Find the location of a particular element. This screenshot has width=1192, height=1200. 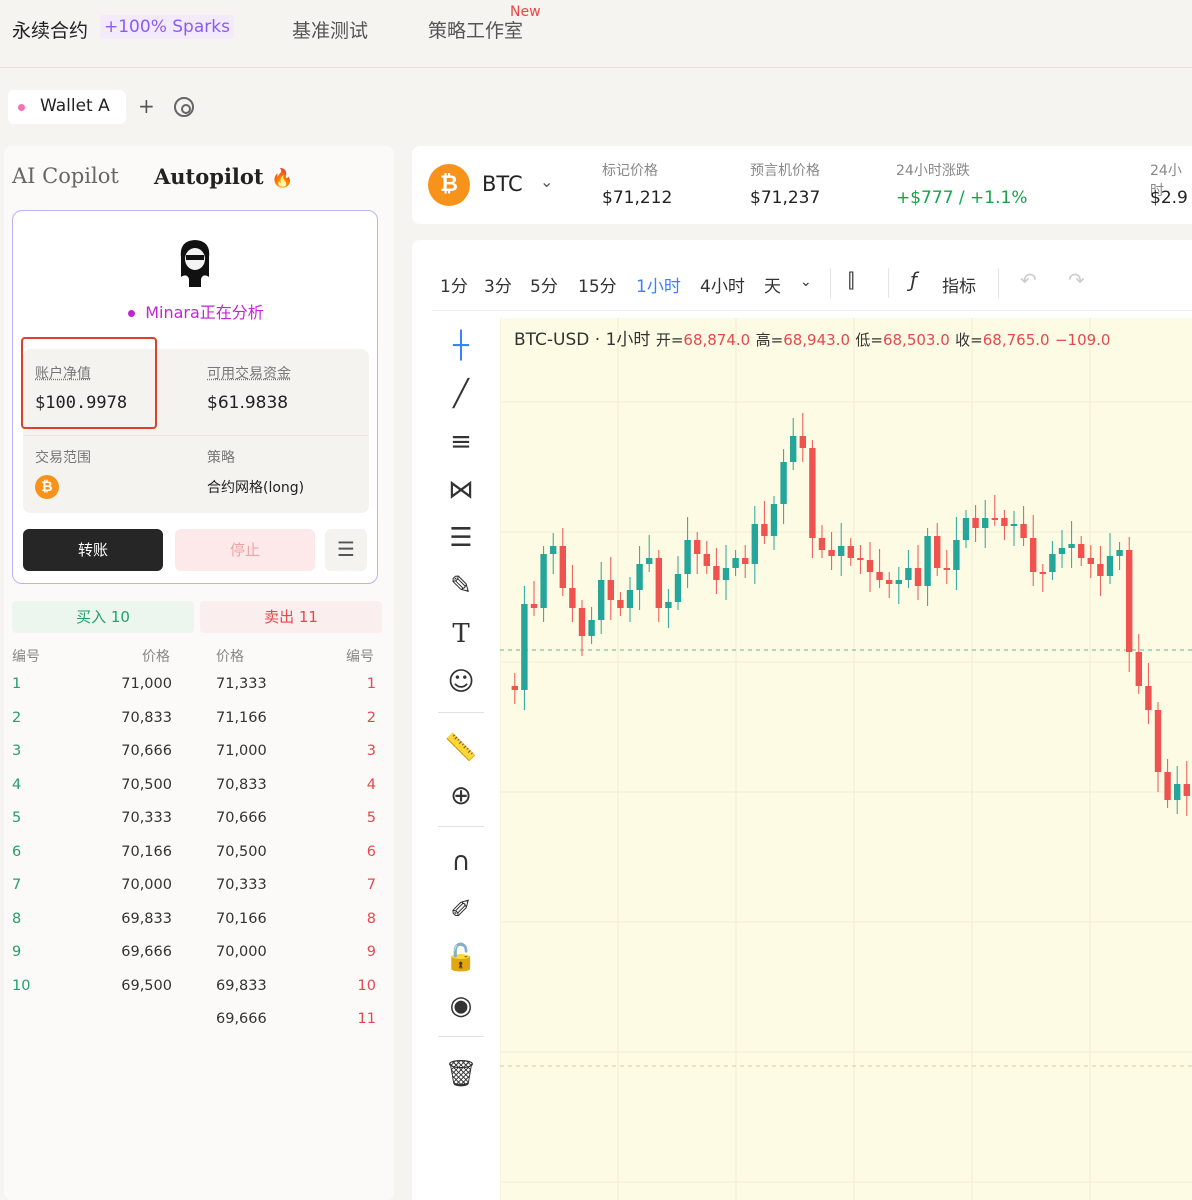

tf-1h: 1小时 is located at coordinates (658, 284).